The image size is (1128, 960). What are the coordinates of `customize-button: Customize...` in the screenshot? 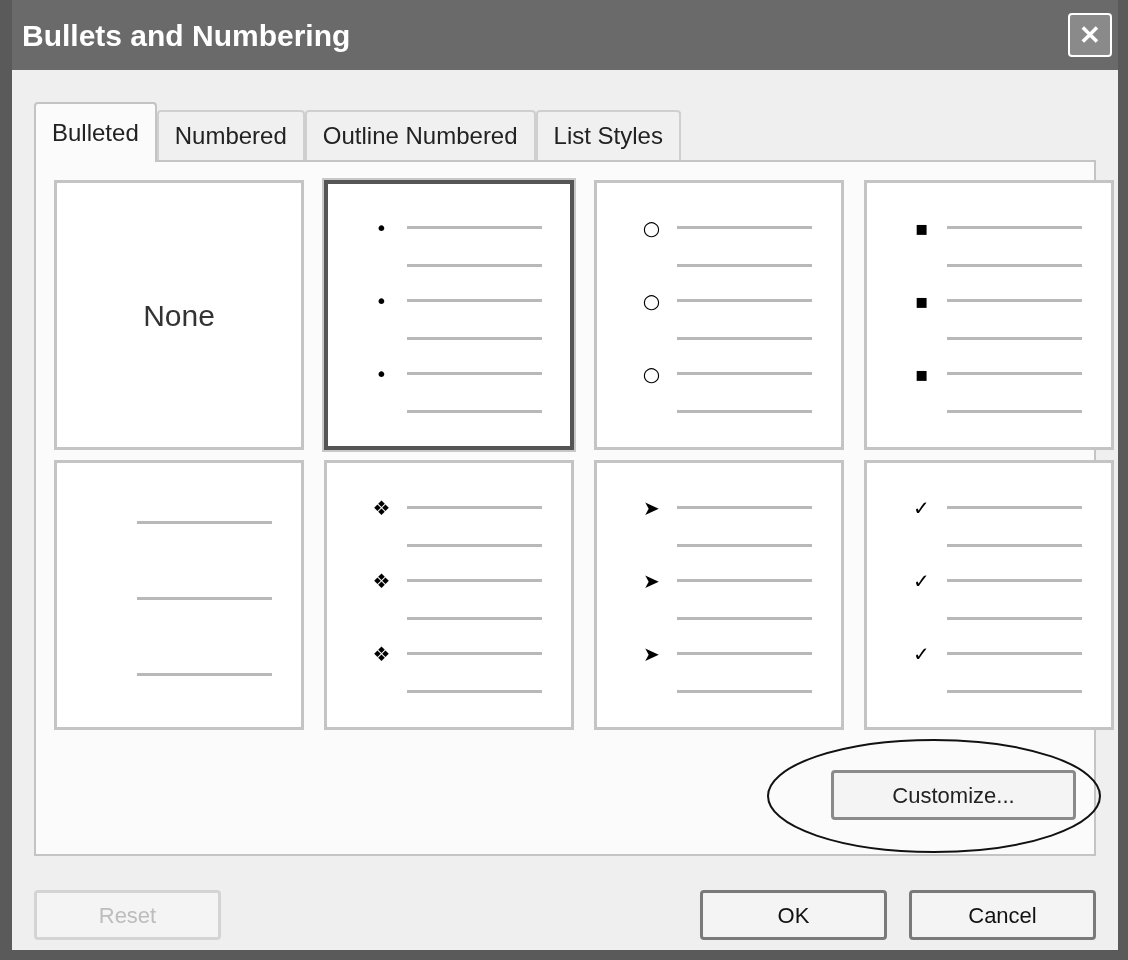 It's located at (953, 795).